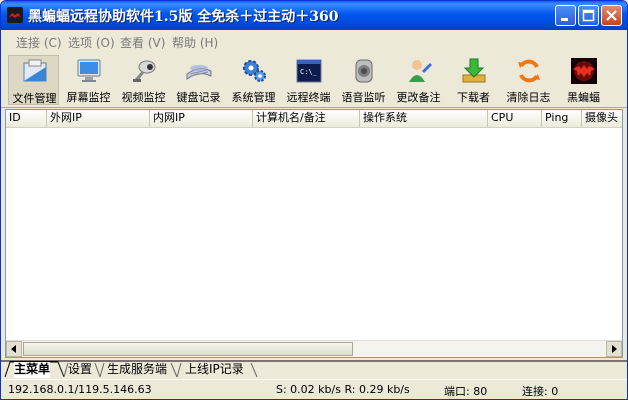 This screenshot has width=628, height=400. I want to click on menu-options: 选项 (O), so click(91, 42).